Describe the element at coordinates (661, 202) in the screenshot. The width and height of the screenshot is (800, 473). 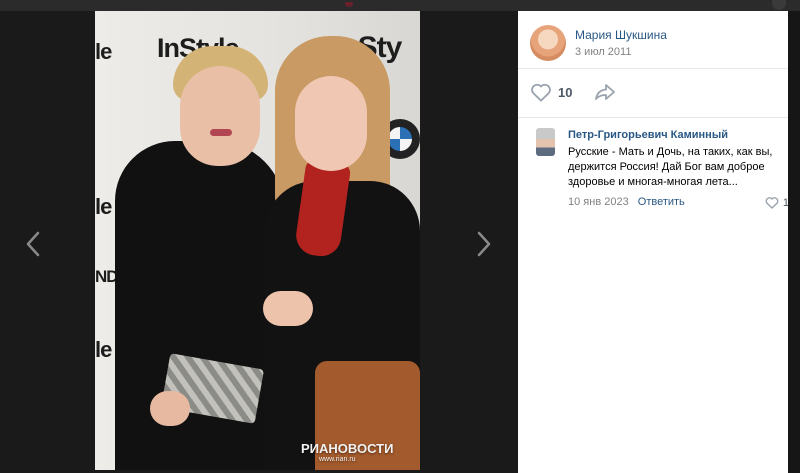
I see `reply-link: Ответить` at that location.